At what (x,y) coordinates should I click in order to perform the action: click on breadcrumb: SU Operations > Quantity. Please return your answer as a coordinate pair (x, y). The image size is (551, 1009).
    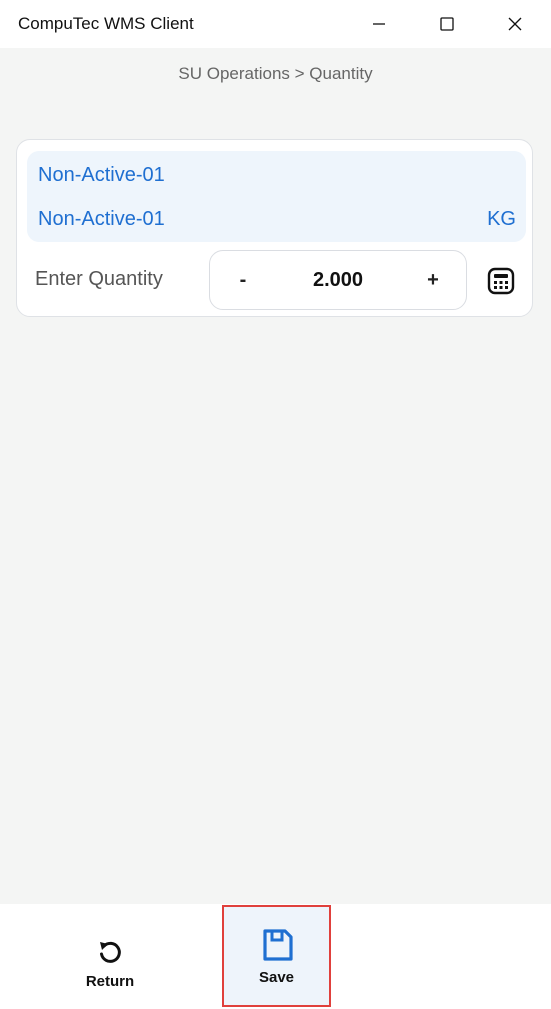
    Looking at the image, I should click on (275, 73).